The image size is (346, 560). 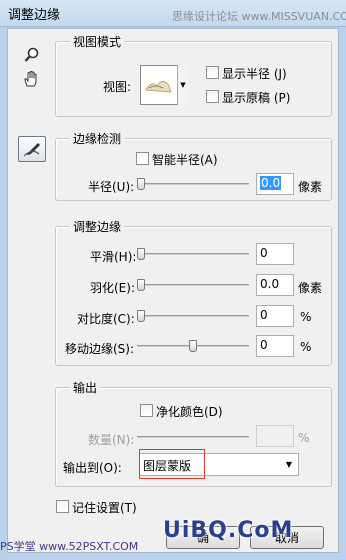 I want to click on show-radius-checkbox, so click(x=212, y=72).